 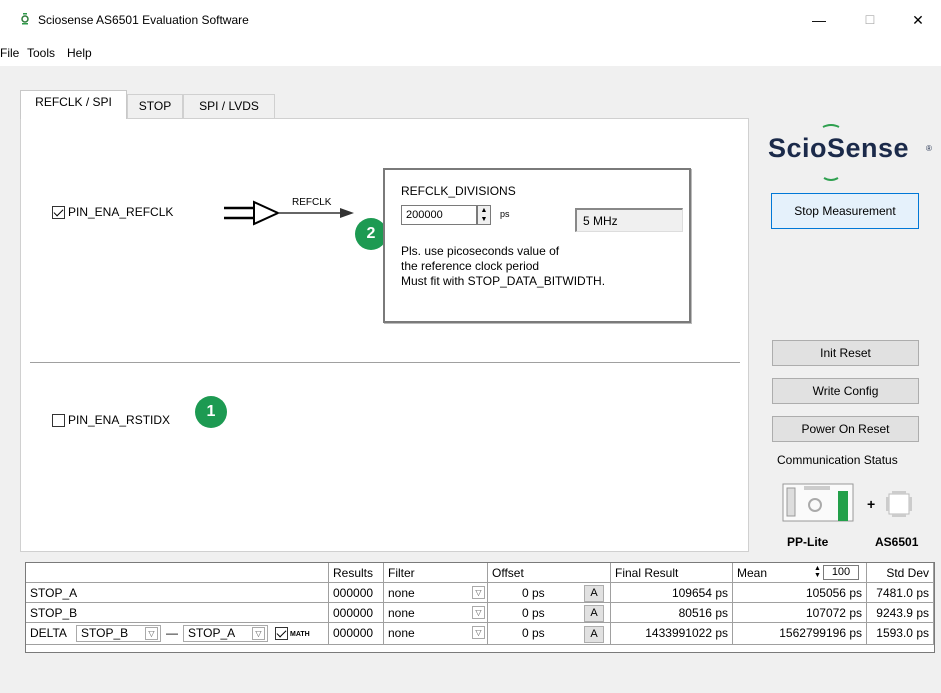 What do you see at coordinates (470, 266) in the screenshot?
I see `note-line: the reference clock period` at bounding box center [470, 266].